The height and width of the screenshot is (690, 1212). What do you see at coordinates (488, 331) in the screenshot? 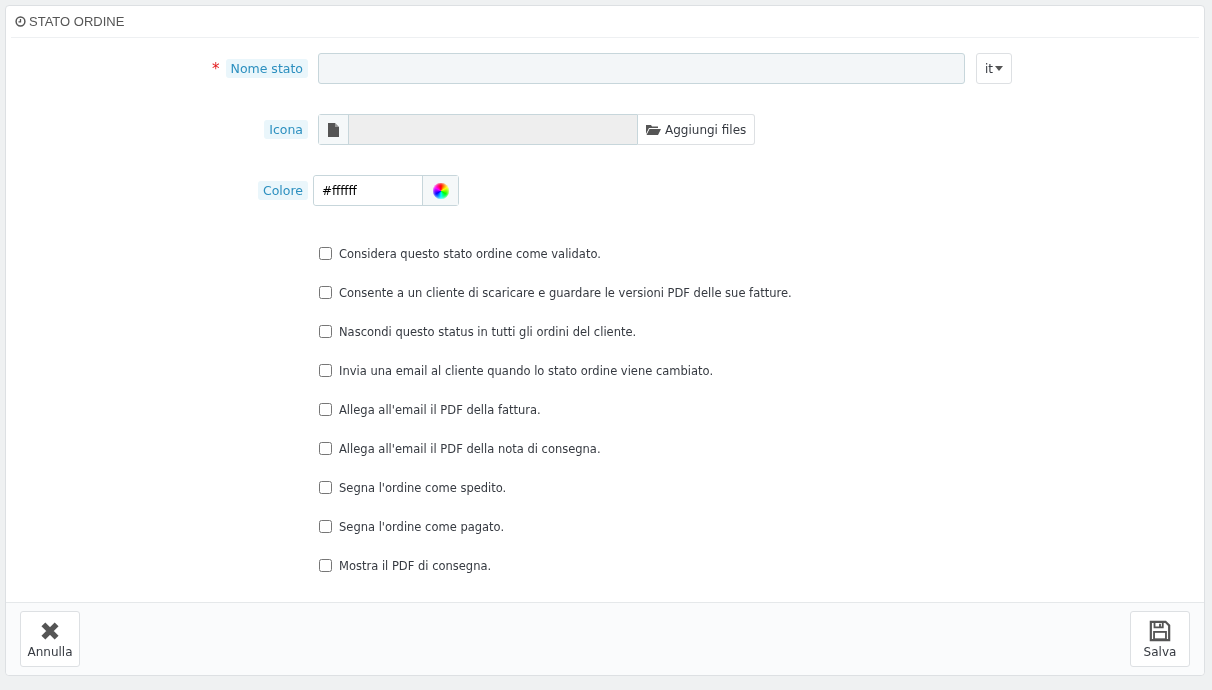
I see `checkbox-label: Nascondi questo status in tutti gli ordini del cliente.` at bounding box center [488, 331].